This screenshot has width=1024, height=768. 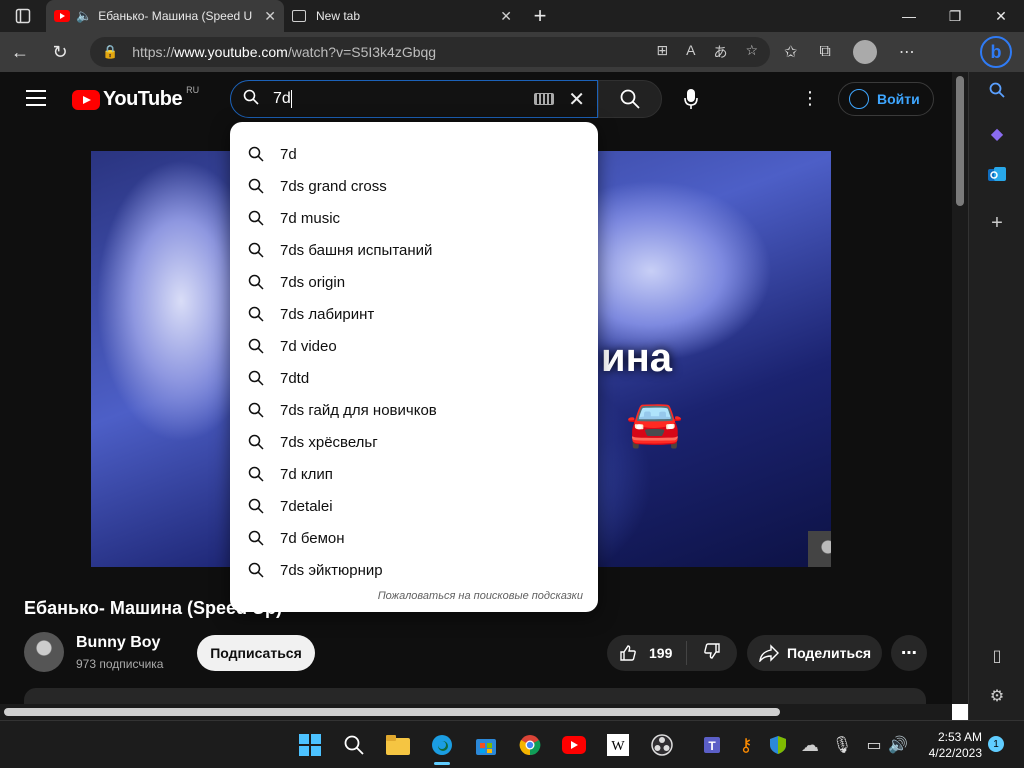 I want to click on keyboard-icon, so click(x=544, y=99).